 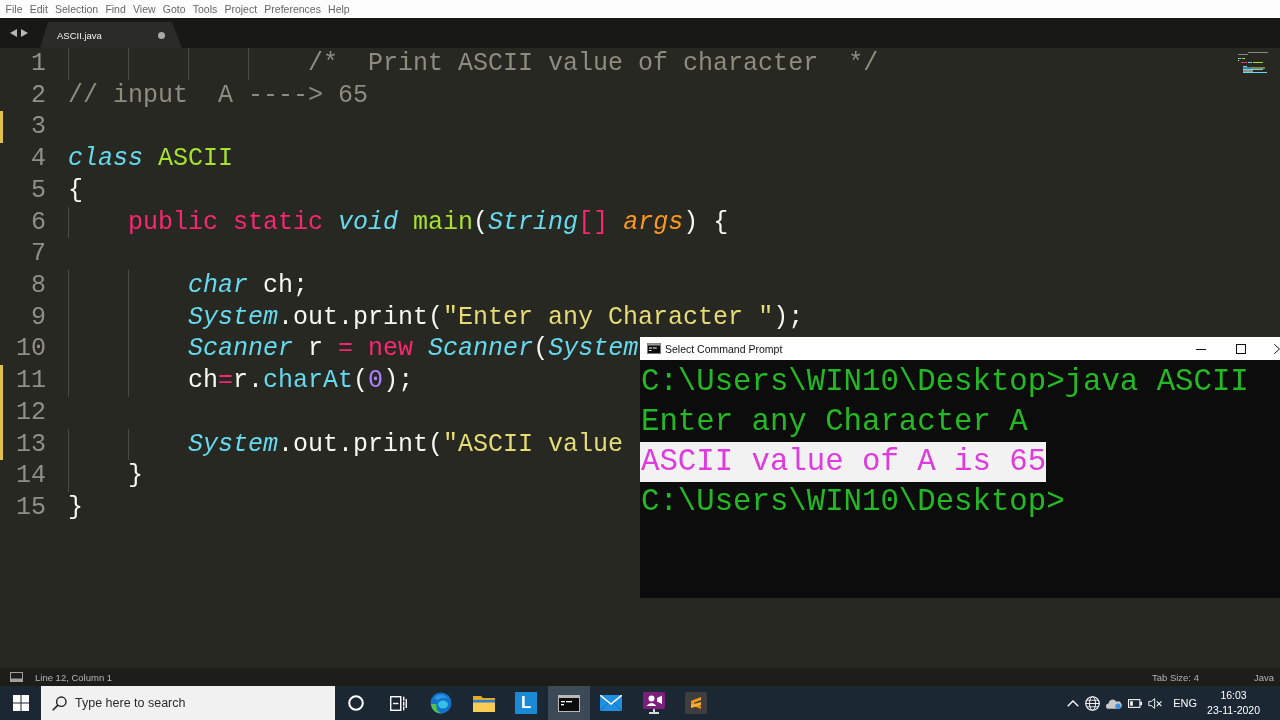 What do you see at coordinates (151, 159) in the screenshot?
I see `code-line: class ASCII` at bounding box center [151, 159].